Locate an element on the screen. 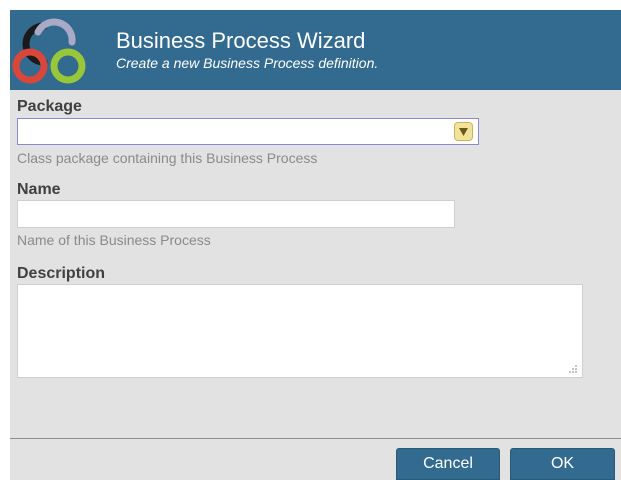 This screenshot has width=621, height=480. ok-button: OK is located at coordinates (562, 464).